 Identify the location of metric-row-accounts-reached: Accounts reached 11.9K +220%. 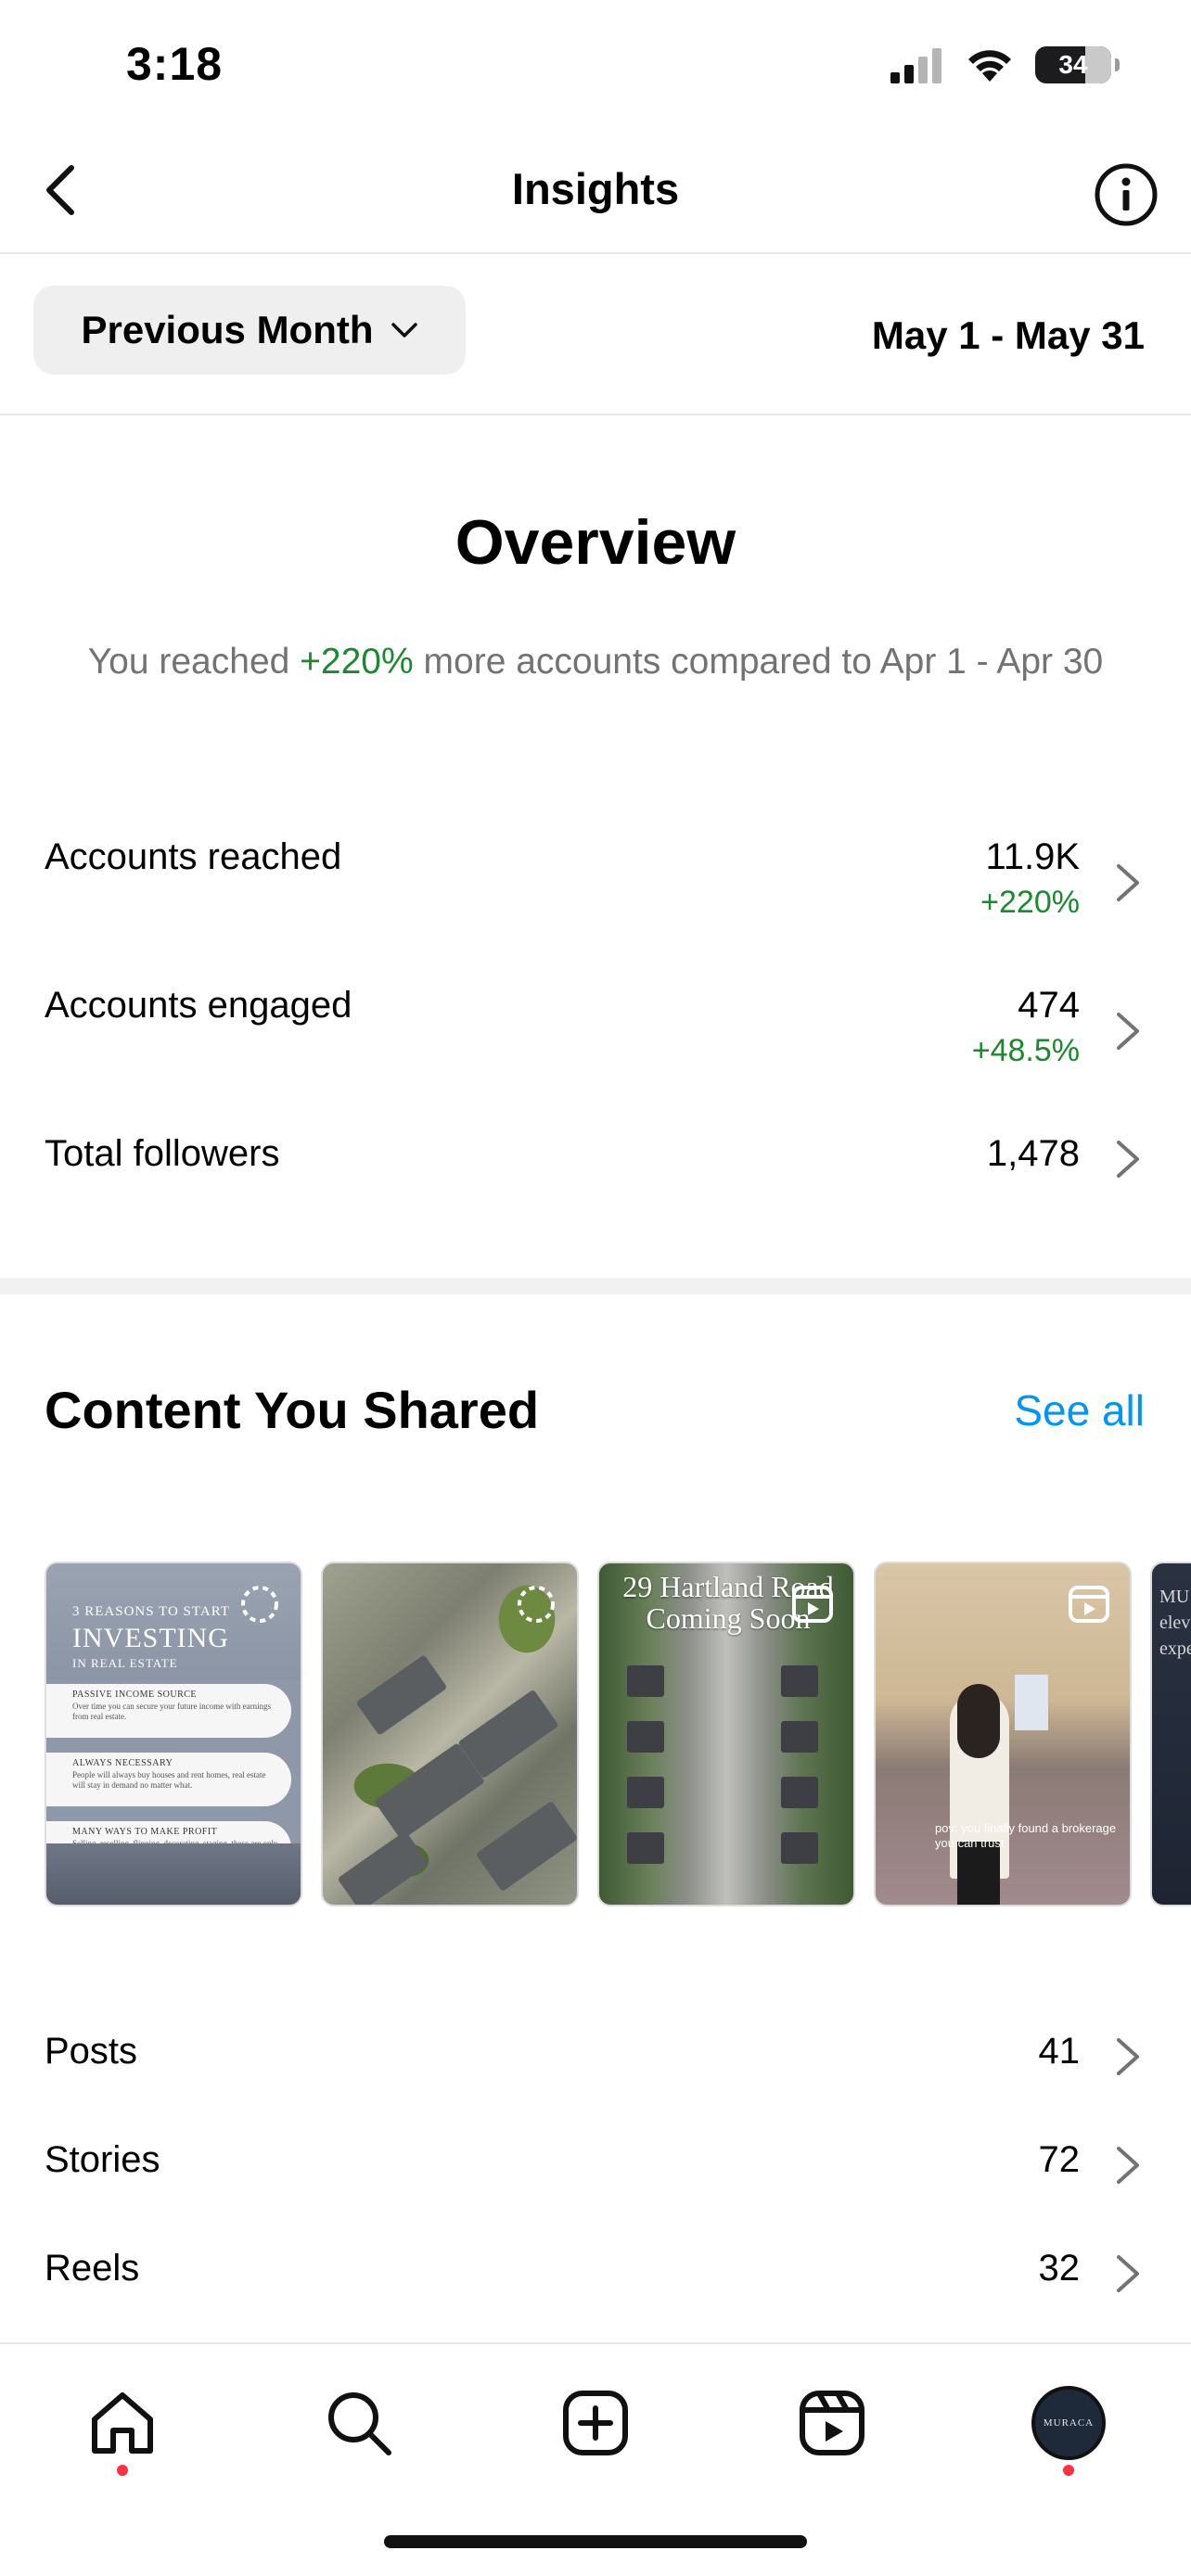
(595, 881).